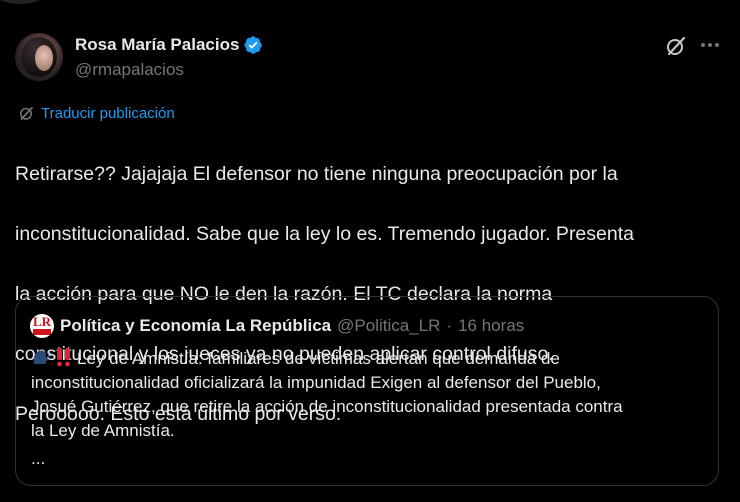  What do you see at coordinates (195, 326) in the screenshot?
I see `quoted-author-name: Política y Economía La República` at bounding box center [195, 326].